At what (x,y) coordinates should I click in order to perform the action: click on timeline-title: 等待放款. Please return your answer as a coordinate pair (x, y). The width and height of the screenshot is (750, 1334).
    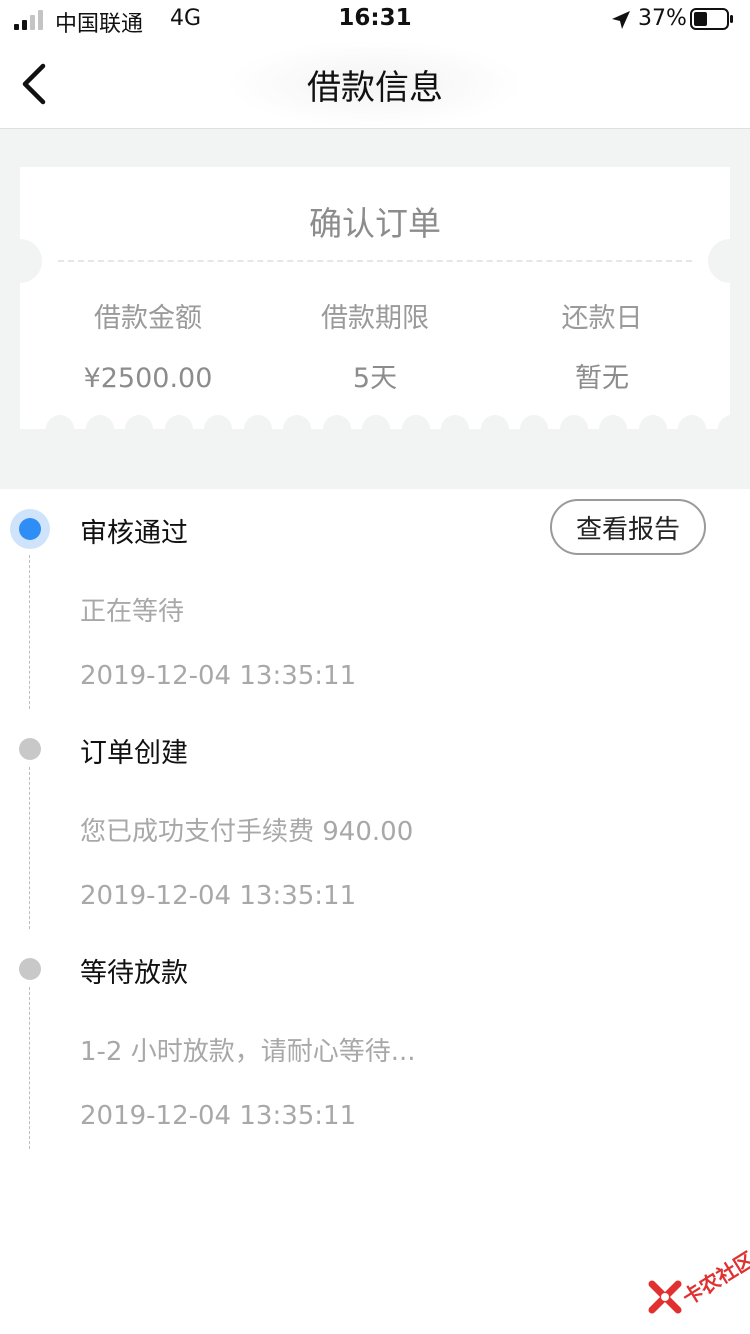
    Looking at the image, I should click on (134, 973).